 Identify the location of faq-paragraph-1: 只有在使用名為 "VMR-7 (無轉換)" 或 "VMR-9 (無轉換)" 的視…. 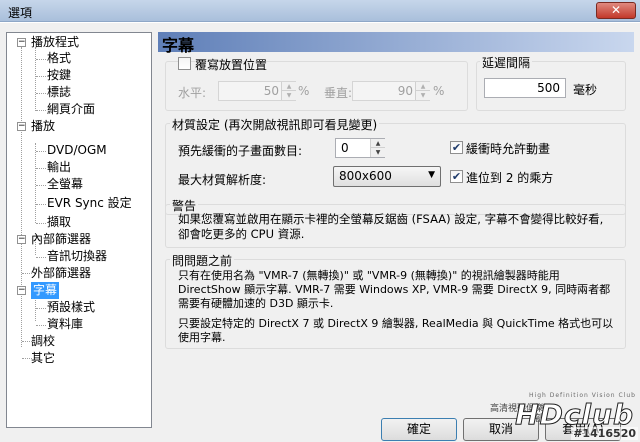
(394, 289).